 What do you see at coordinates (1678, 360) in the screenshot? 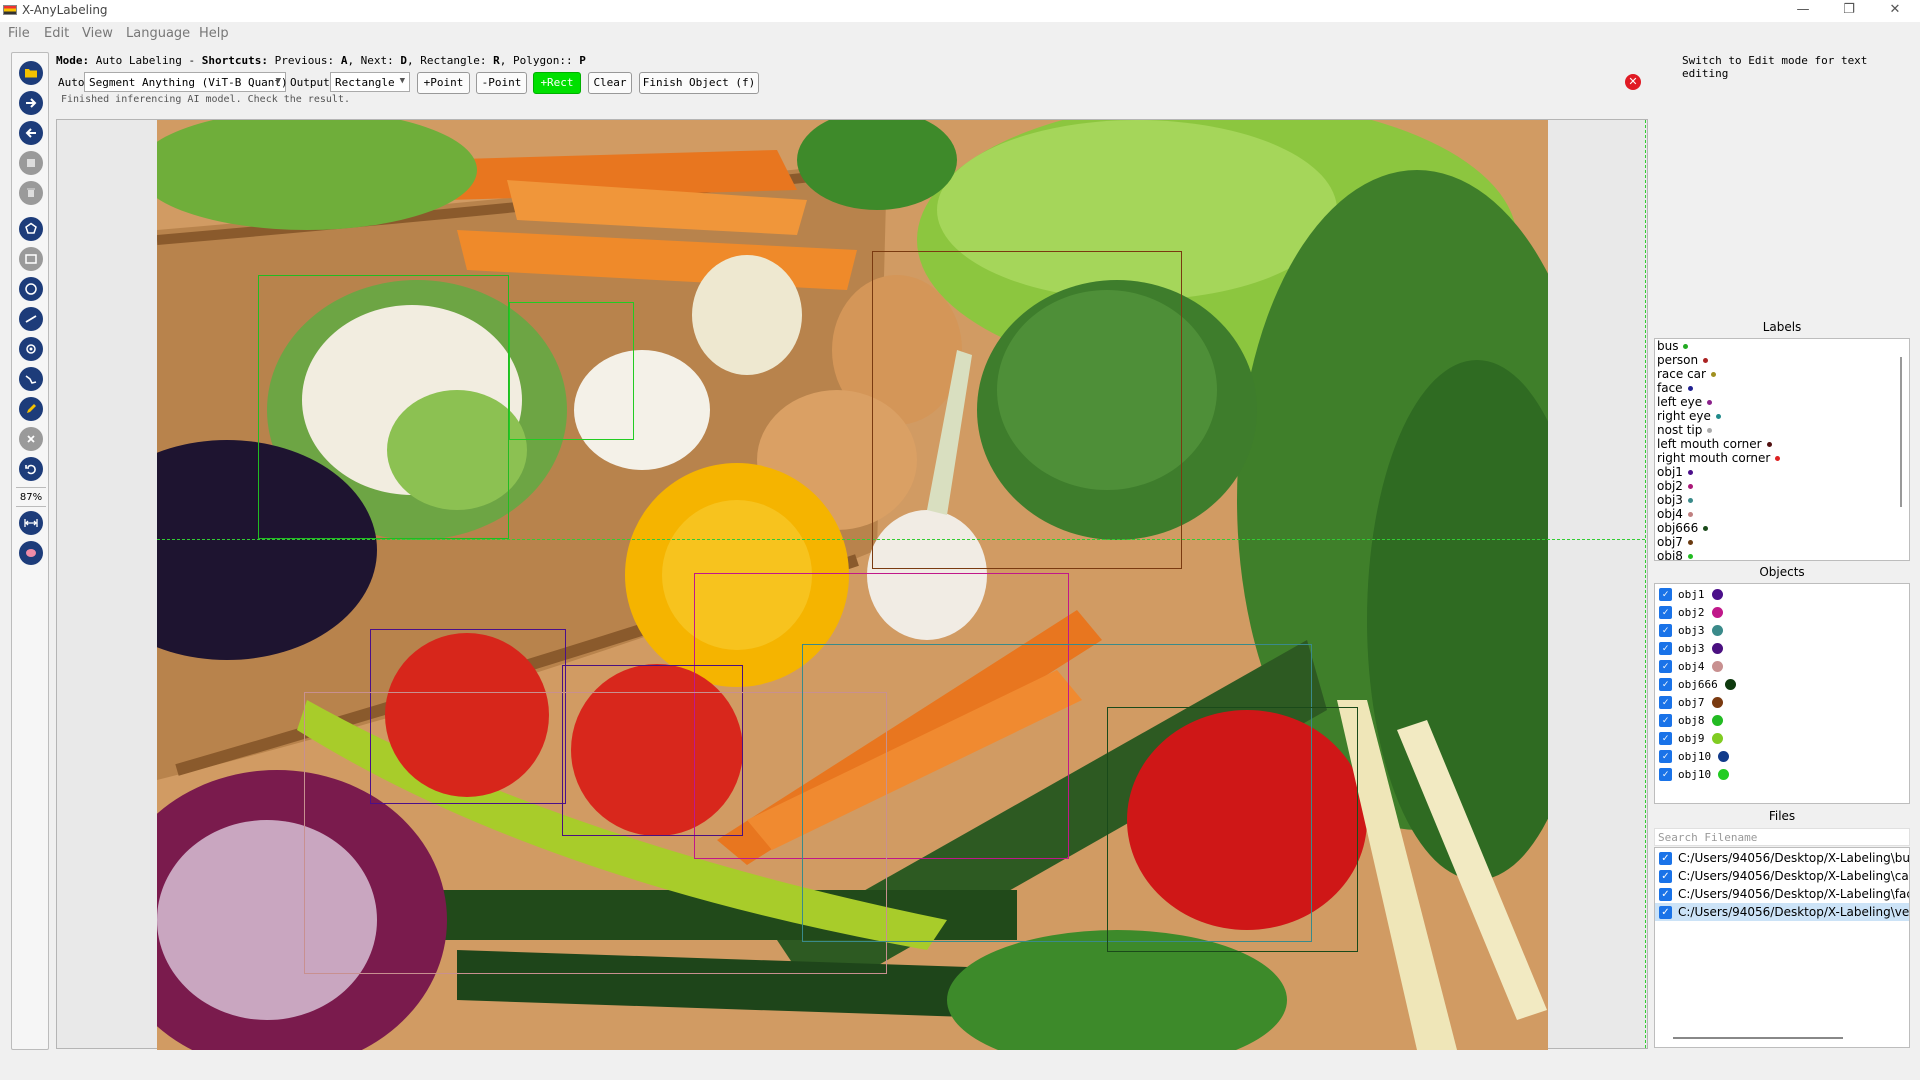
I see `label-name: person` at bounding box center [1678, 360].